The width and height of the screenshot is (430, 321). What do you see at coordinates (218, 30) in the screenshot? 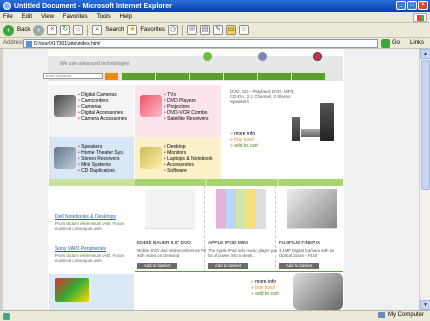
I see `edit-icon: ✎` at bounding box center [218, 30].